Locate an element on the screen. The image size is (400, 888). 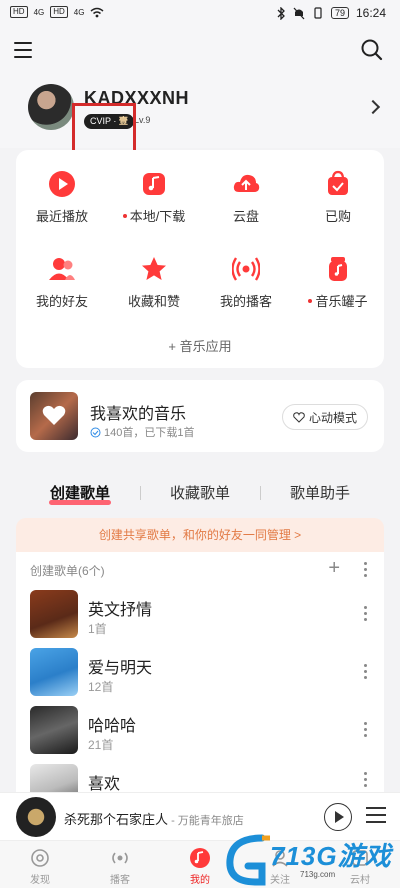
song-title: 杀死那个石家庄人 is located at coordinates (116, 819).